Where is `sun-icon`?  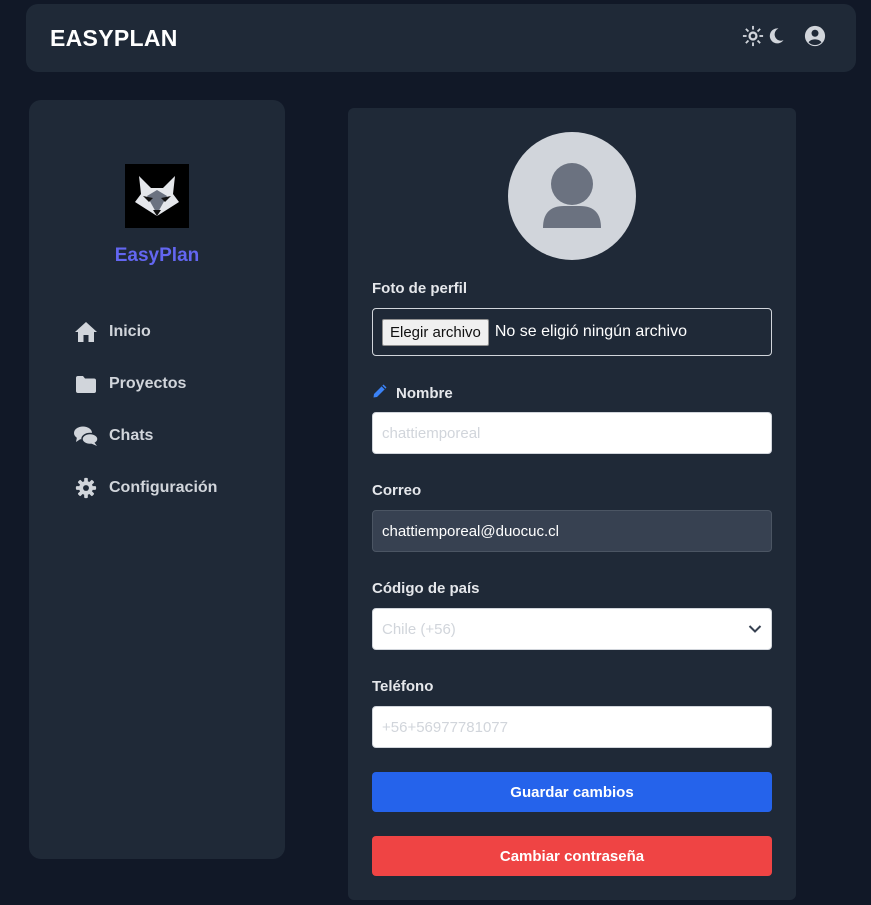 sun-icon is located at coordinates (753, 38).